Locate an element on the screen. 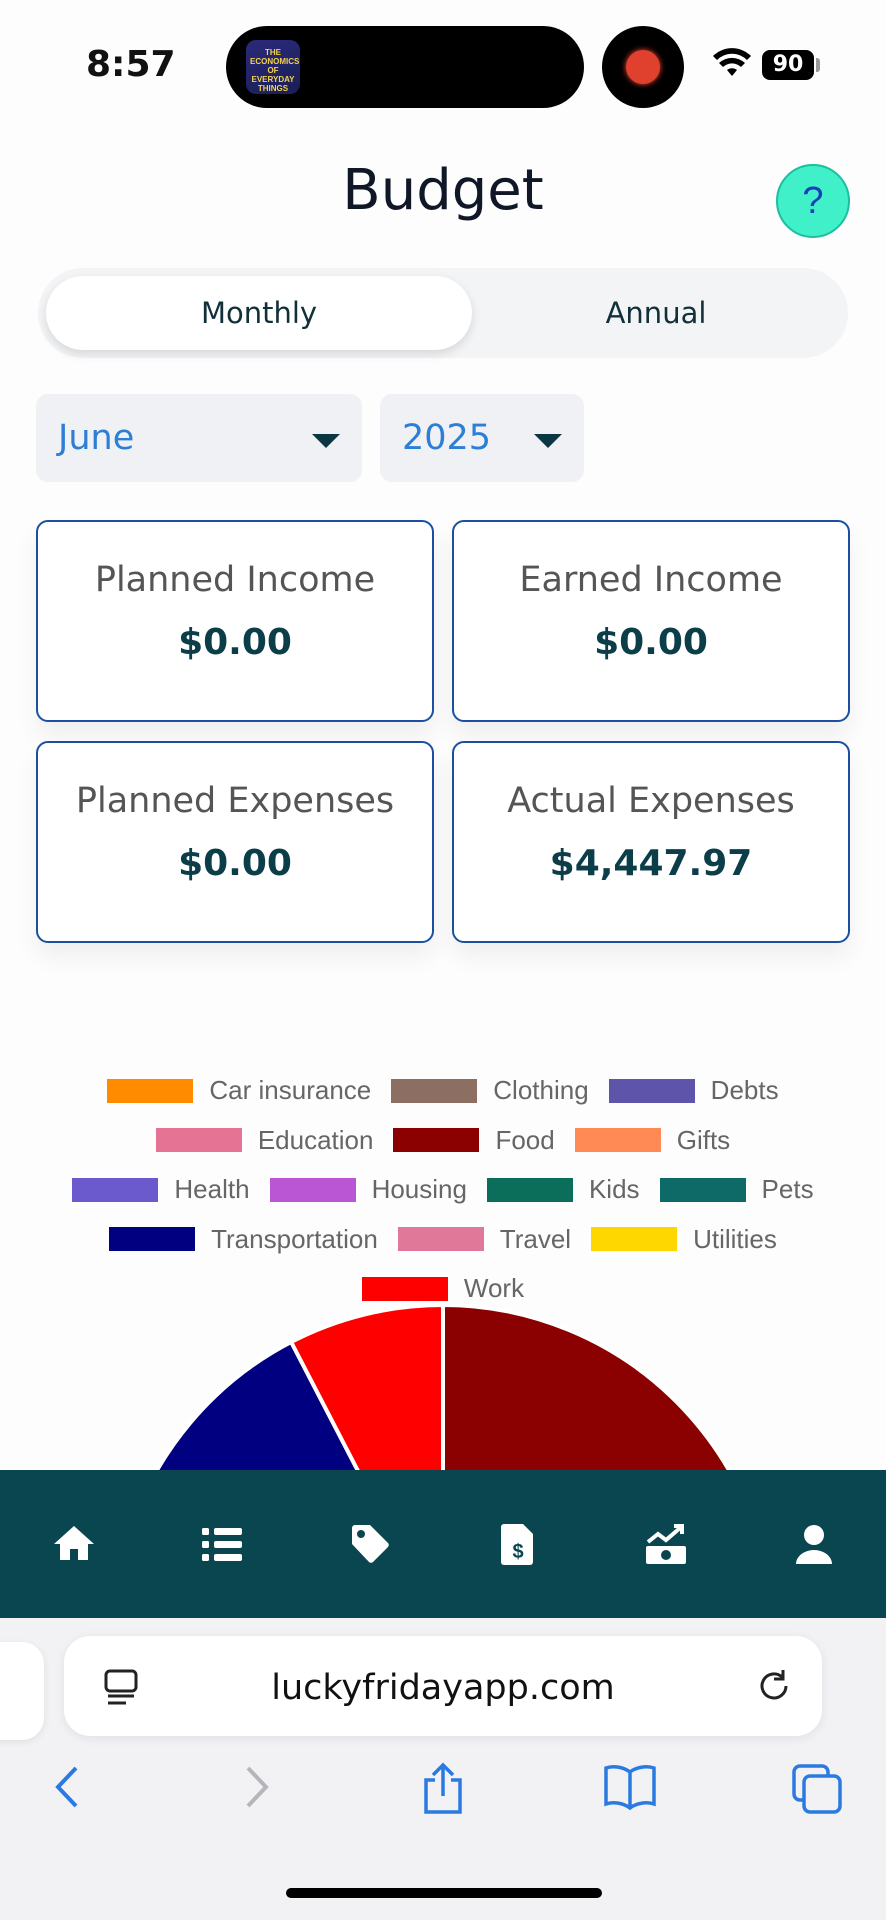 The image size is (886, 1920). legend-item: Housing is located at coordinates (368, 1189).